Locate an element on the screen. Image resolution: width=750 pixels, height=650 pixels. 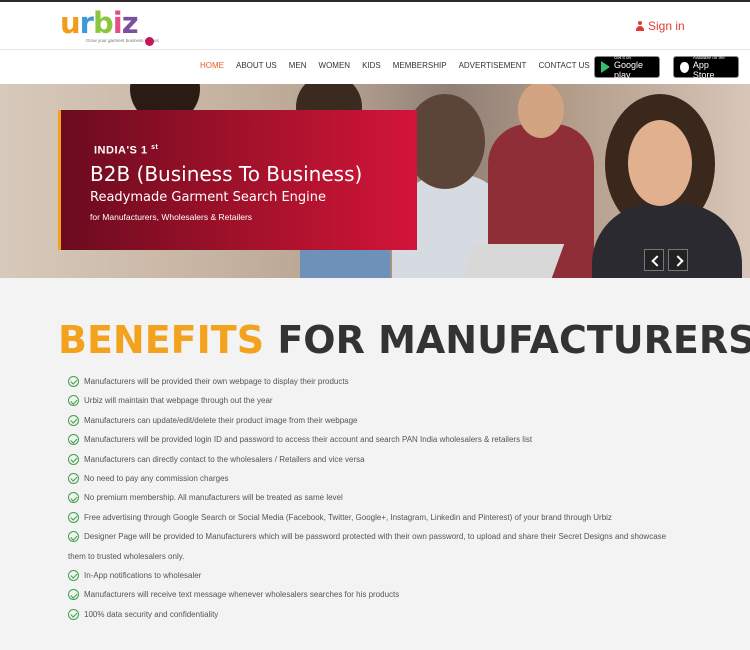
signin-link: Sign in is located at coordinates (660, 26).